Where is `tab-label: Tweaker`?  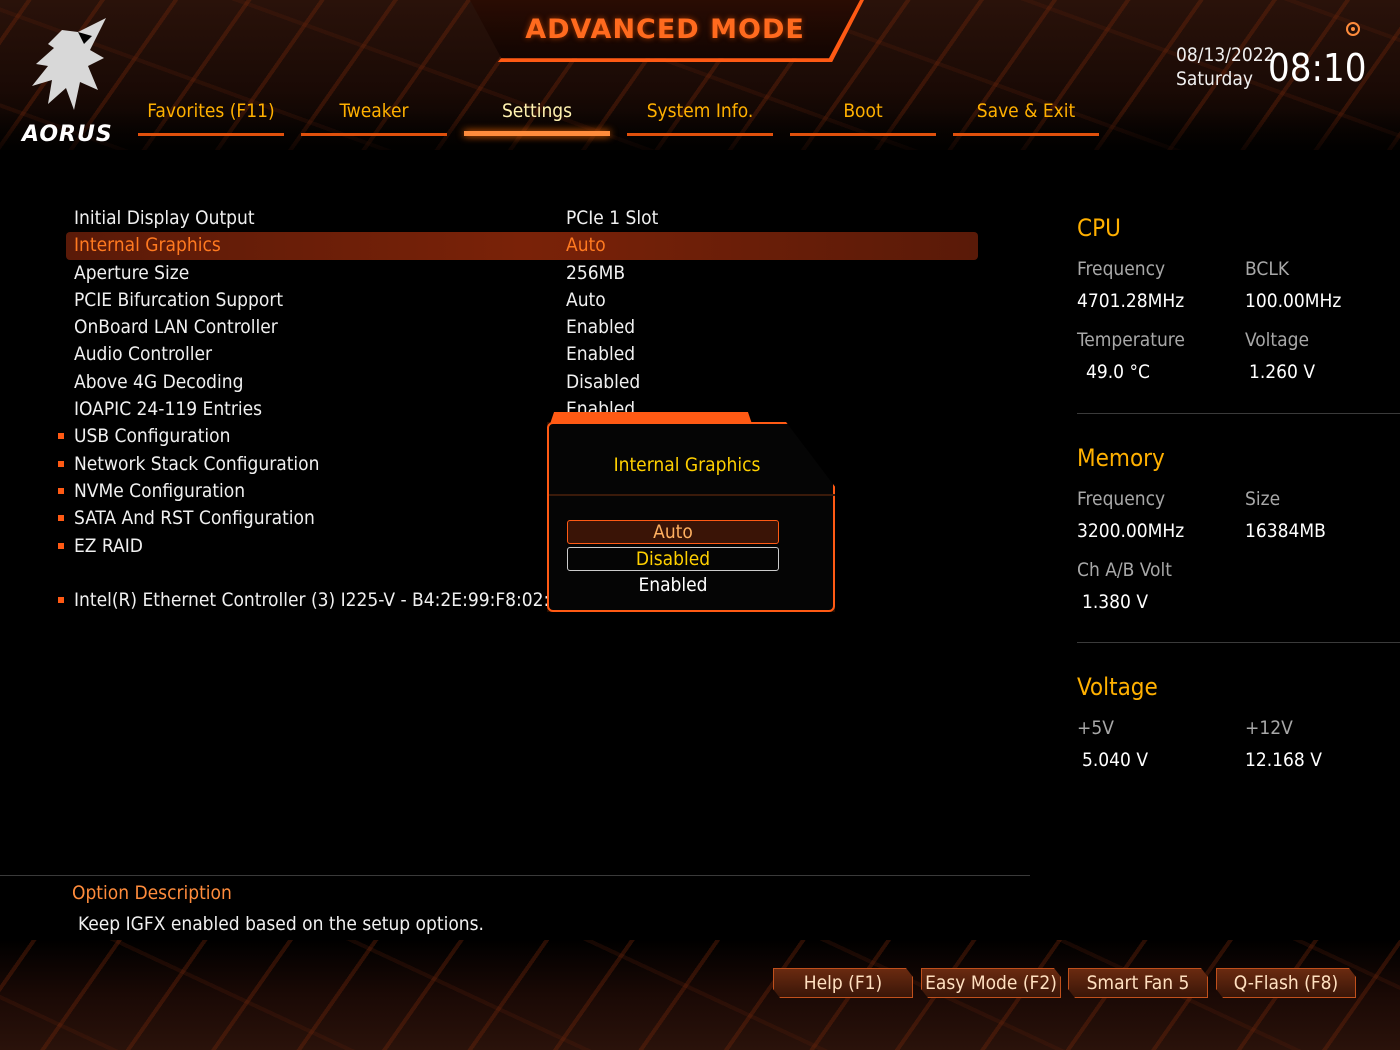 tab-label: Tweaker is located at coordinates (374, 111).